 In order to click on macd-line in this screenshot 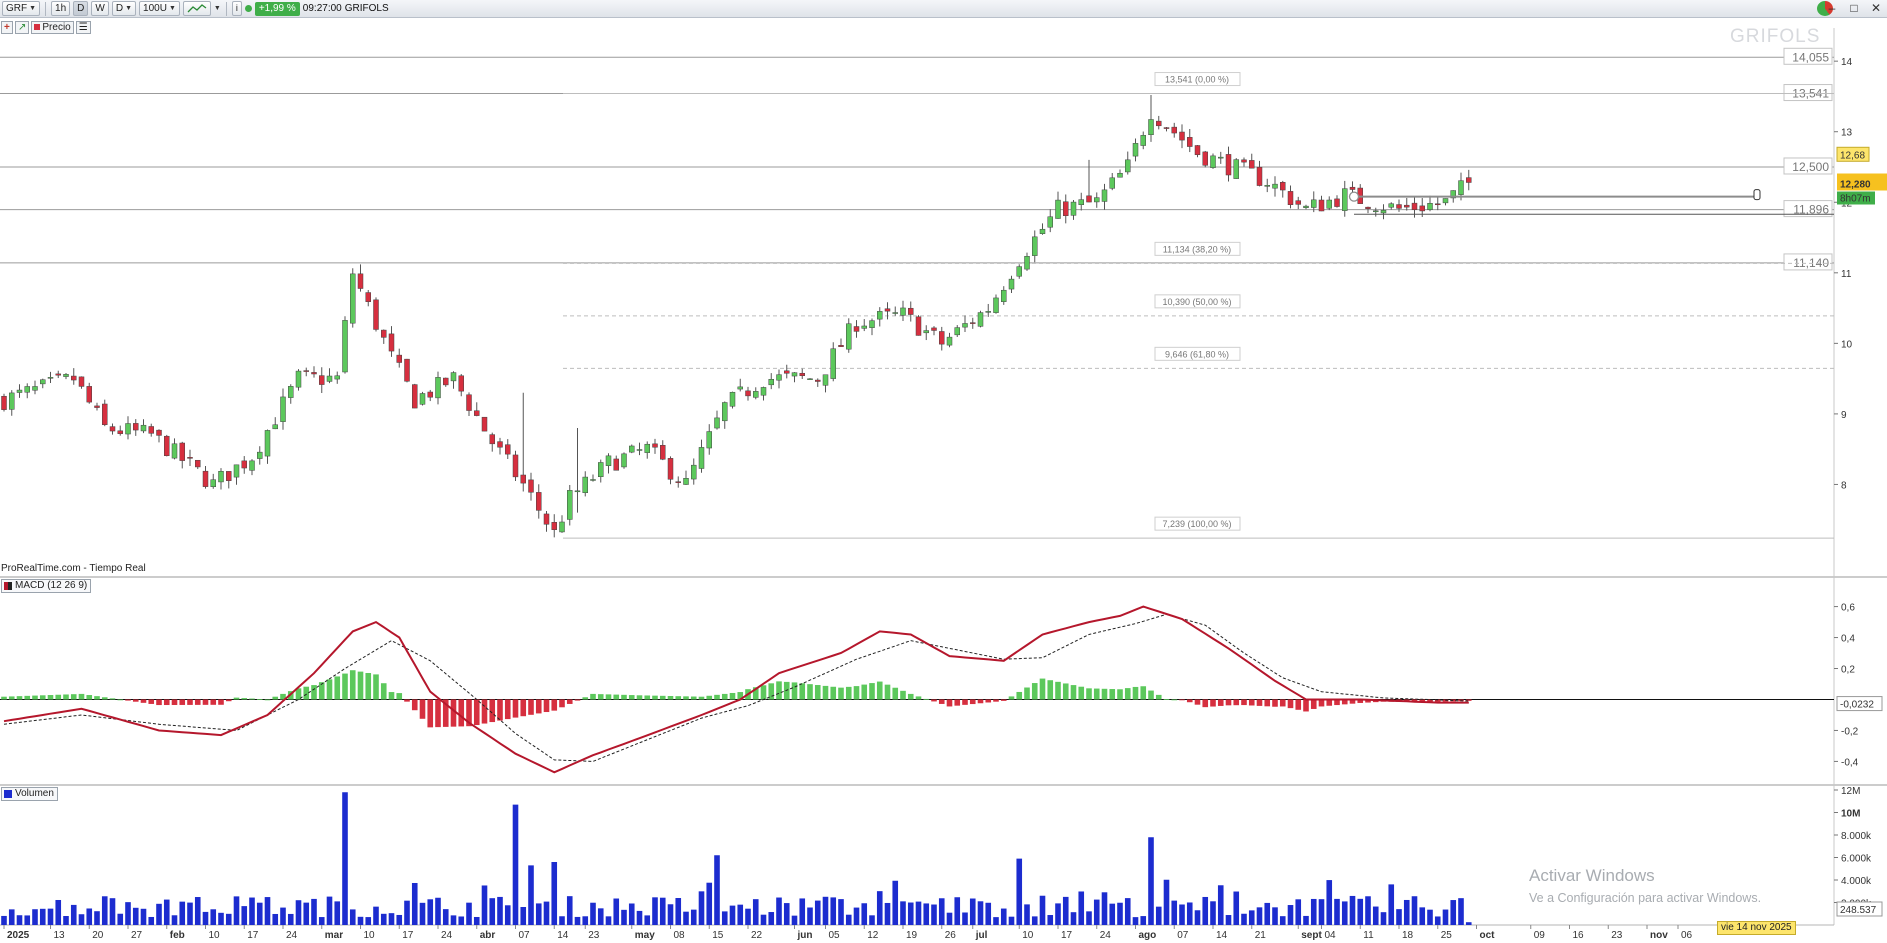, I will do `click(736, 689)`.